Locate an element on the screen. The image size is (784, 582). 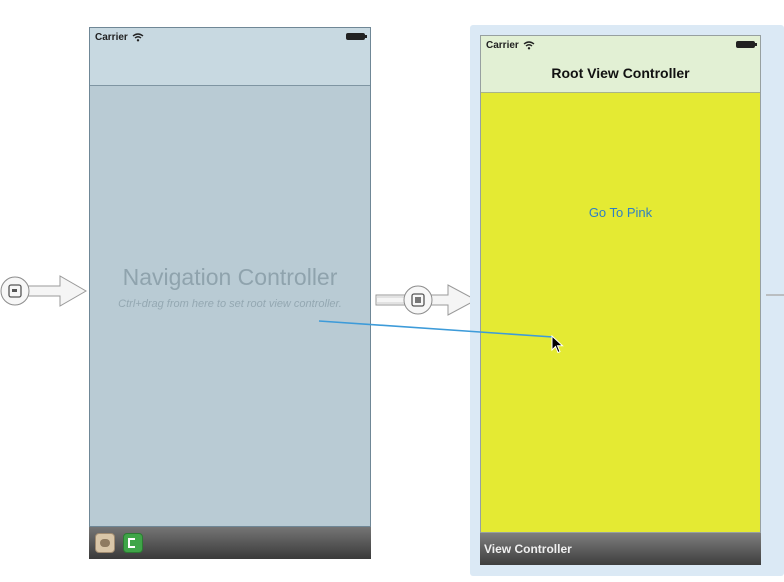
view-controller-dock-label: View Controller is located at coordinates (528, 549).